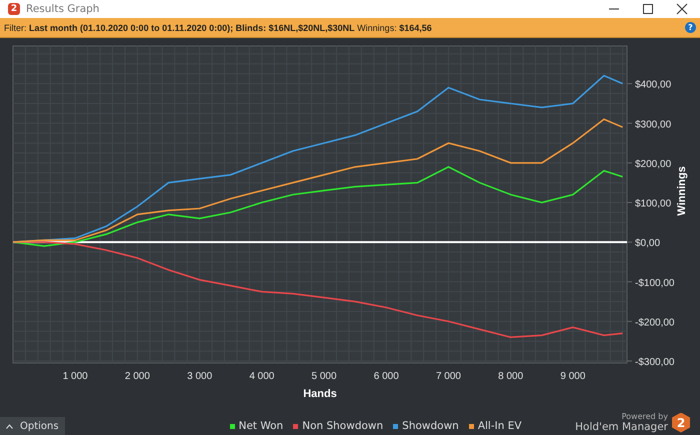 Image resolution: width=700 pixels, height=435 pixels. I want to click on axis-tick-label: $100,00, so click(653, 204).